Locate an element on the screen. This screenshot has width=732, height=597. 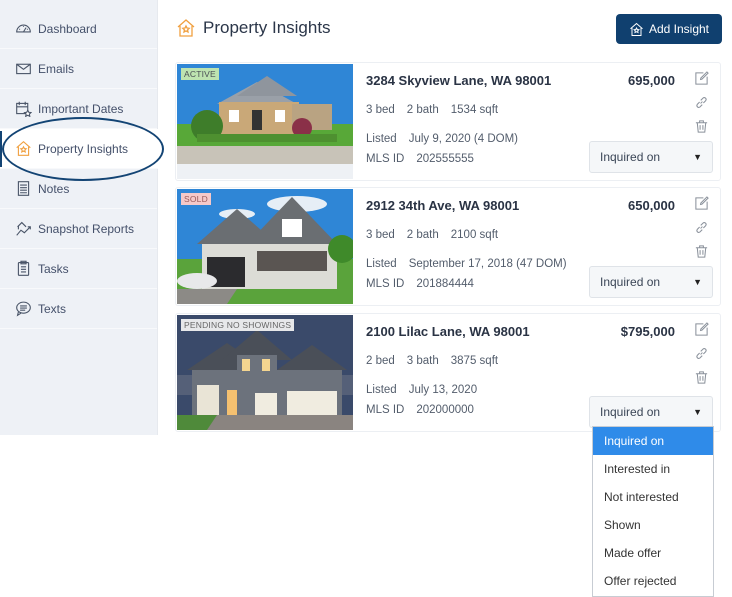
sidebar-item-tasks: Tasks is located at coordinates (78, 269).